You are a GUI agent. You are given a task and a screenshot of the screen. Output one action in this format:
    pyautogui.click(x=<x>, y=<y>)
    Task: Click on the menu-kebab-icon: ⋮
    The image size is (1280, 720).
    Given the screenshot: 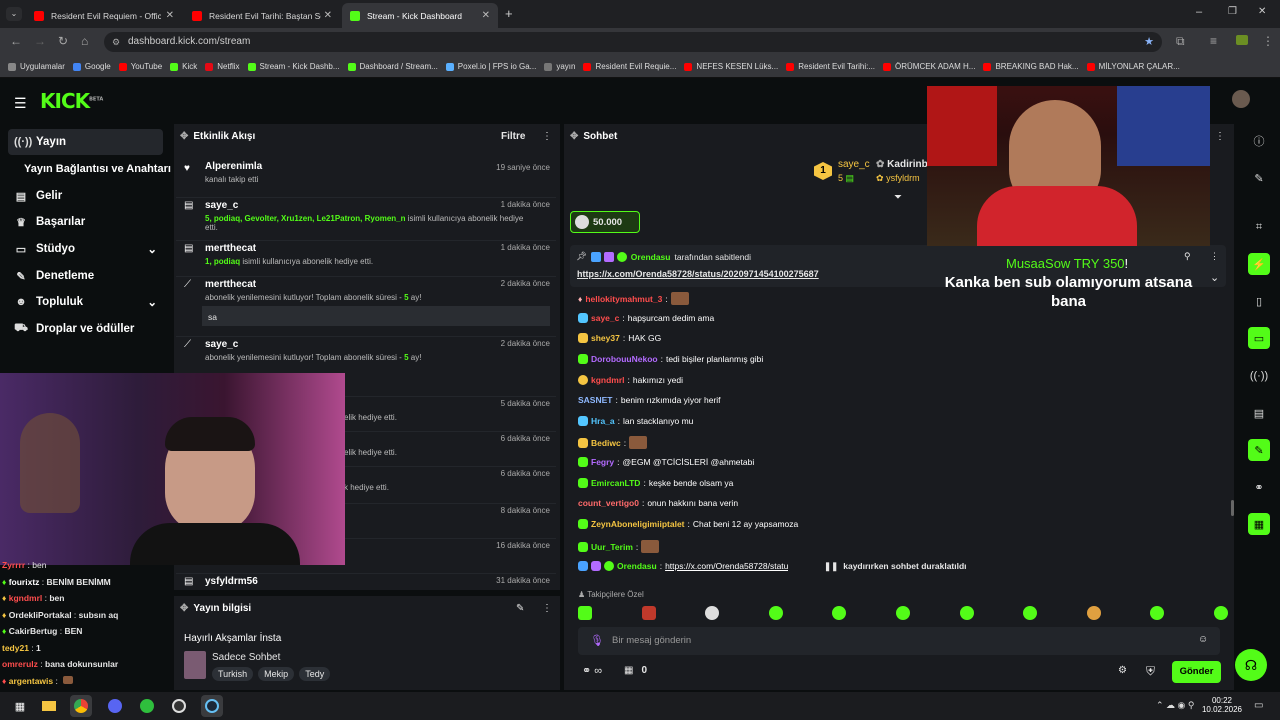 What is the action you would take?
    pyautogui.click(x=1268, y=41)
    